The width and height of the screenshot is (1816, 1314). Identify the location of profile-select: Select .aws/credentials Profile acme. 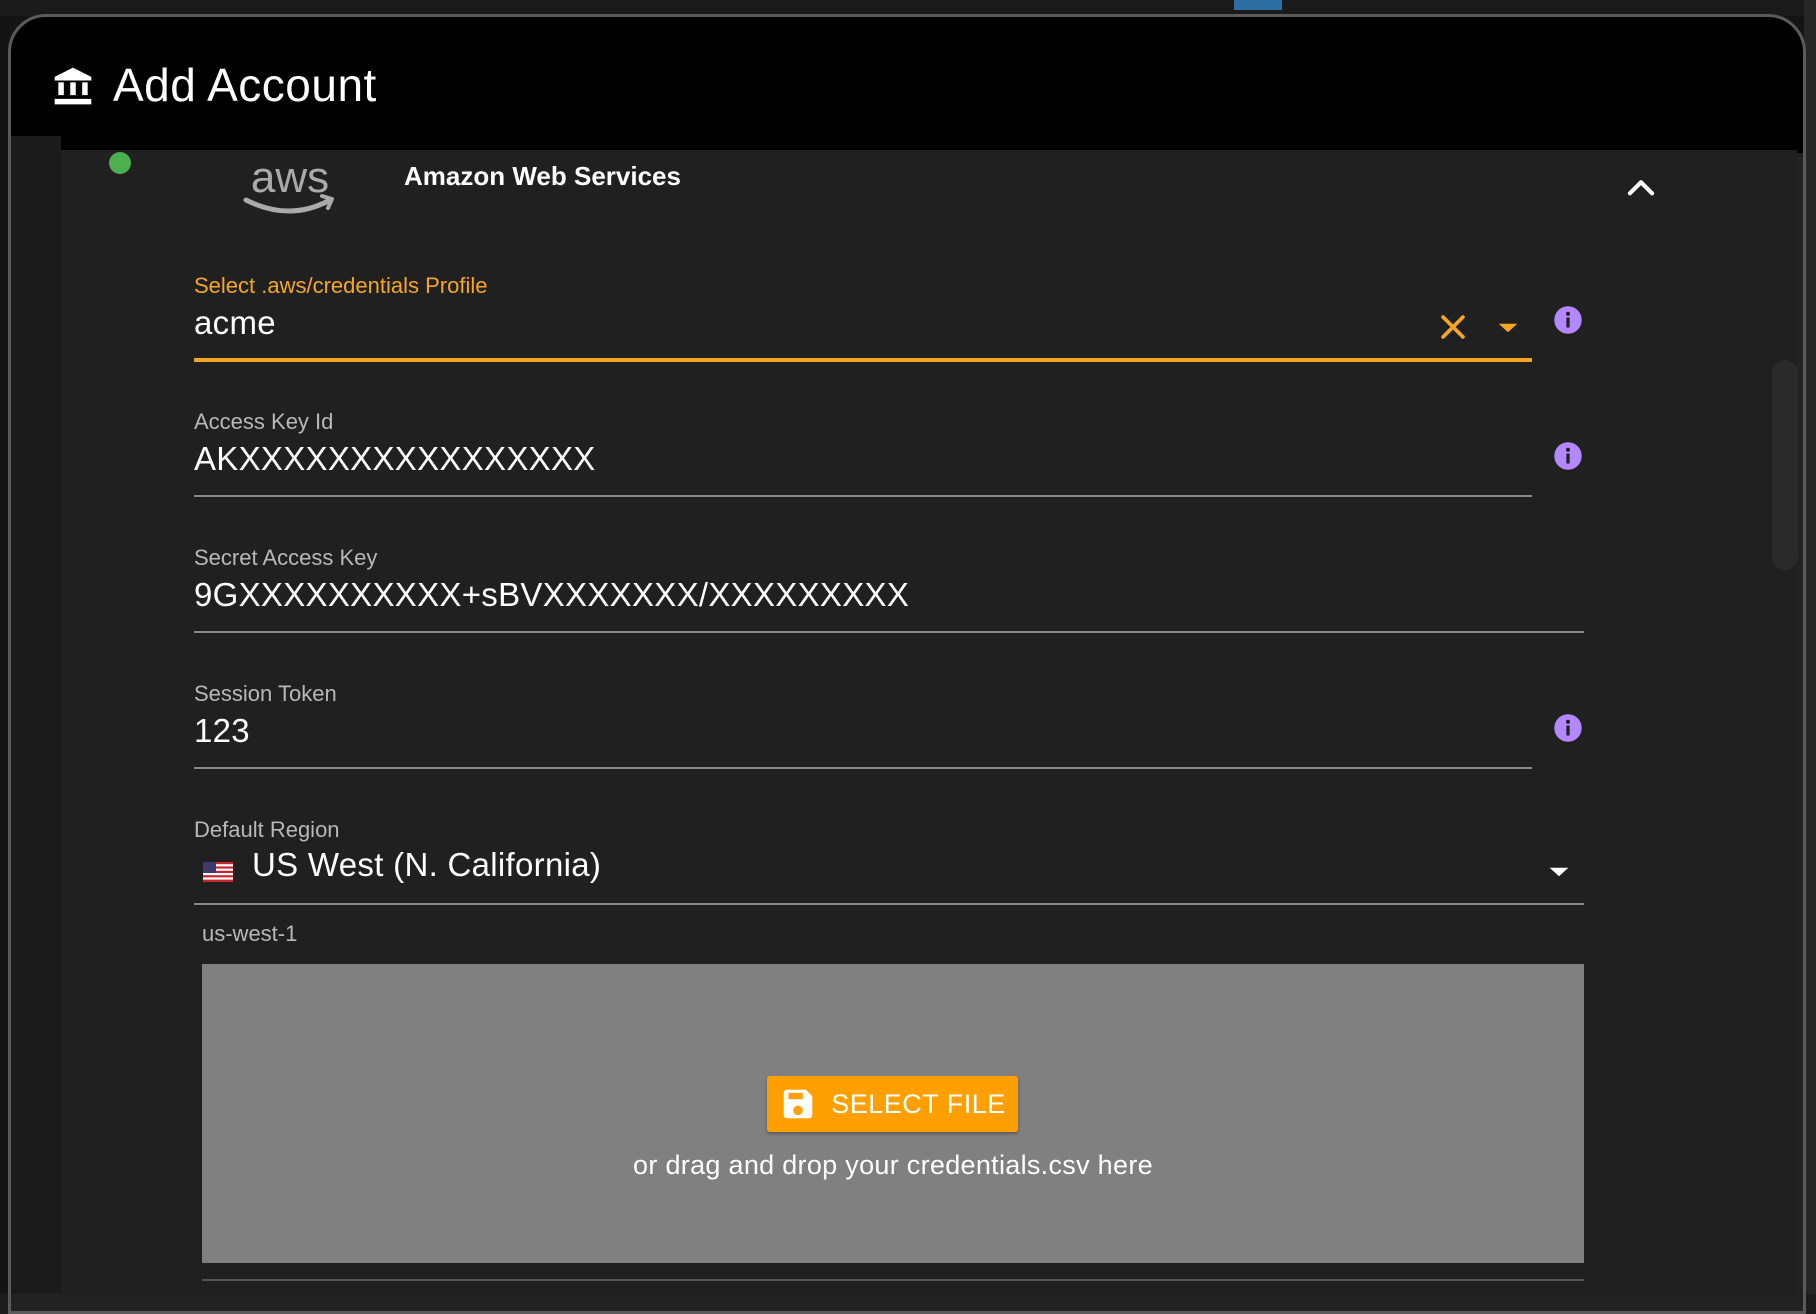
(863, 317).